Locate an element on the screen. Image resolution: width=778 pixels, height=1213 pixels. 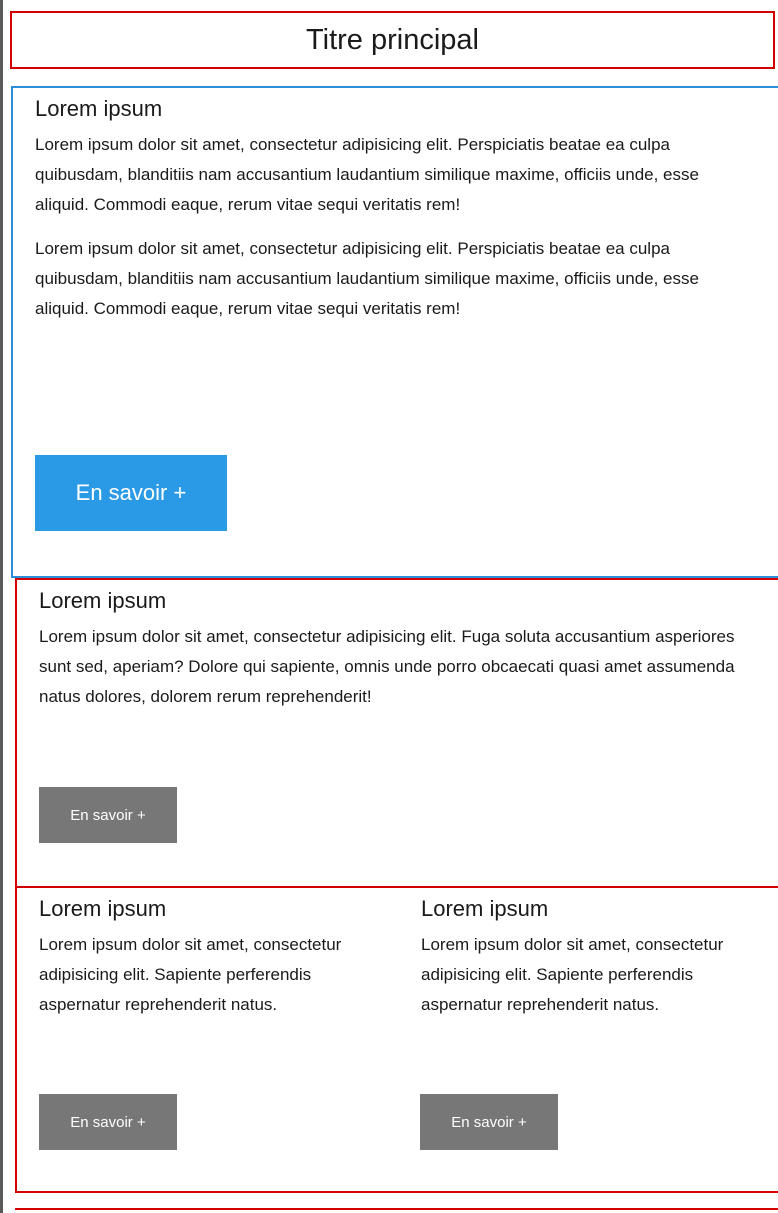
page-header: Titre principal is located at coordinates (392, 40).